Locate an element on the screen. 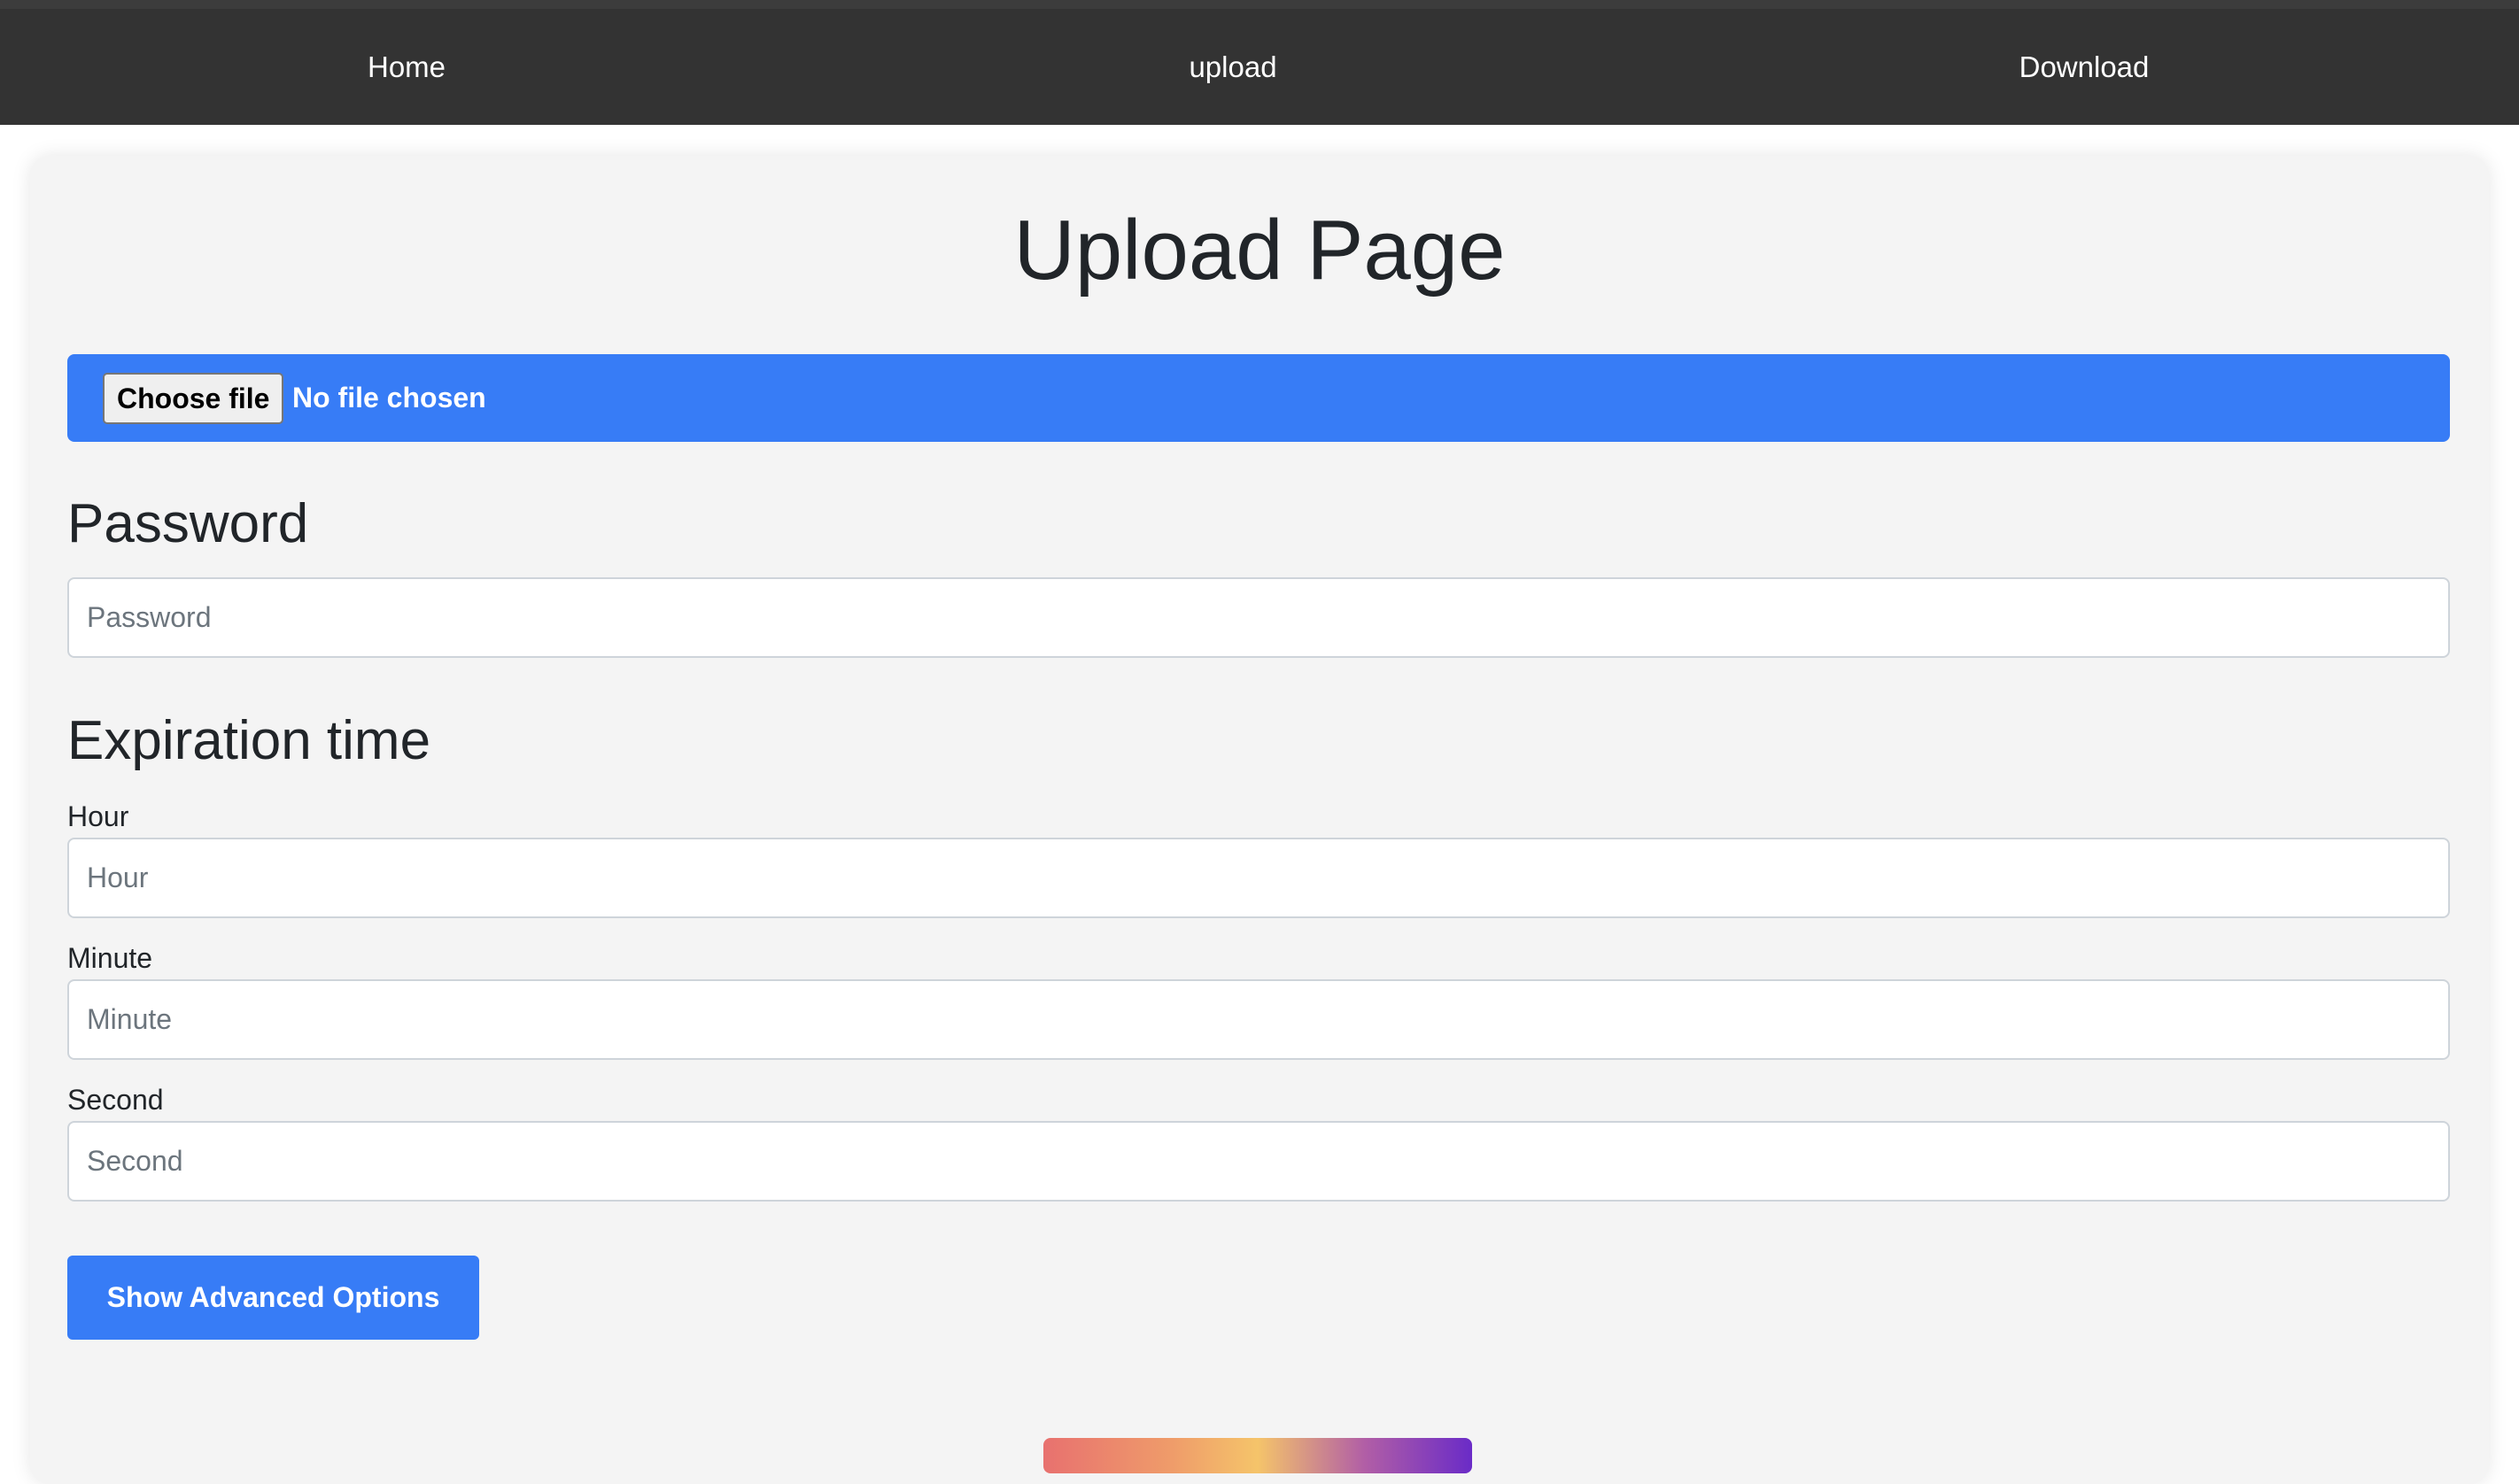  upload-submit-button is located at coordinates (1257, 1455).